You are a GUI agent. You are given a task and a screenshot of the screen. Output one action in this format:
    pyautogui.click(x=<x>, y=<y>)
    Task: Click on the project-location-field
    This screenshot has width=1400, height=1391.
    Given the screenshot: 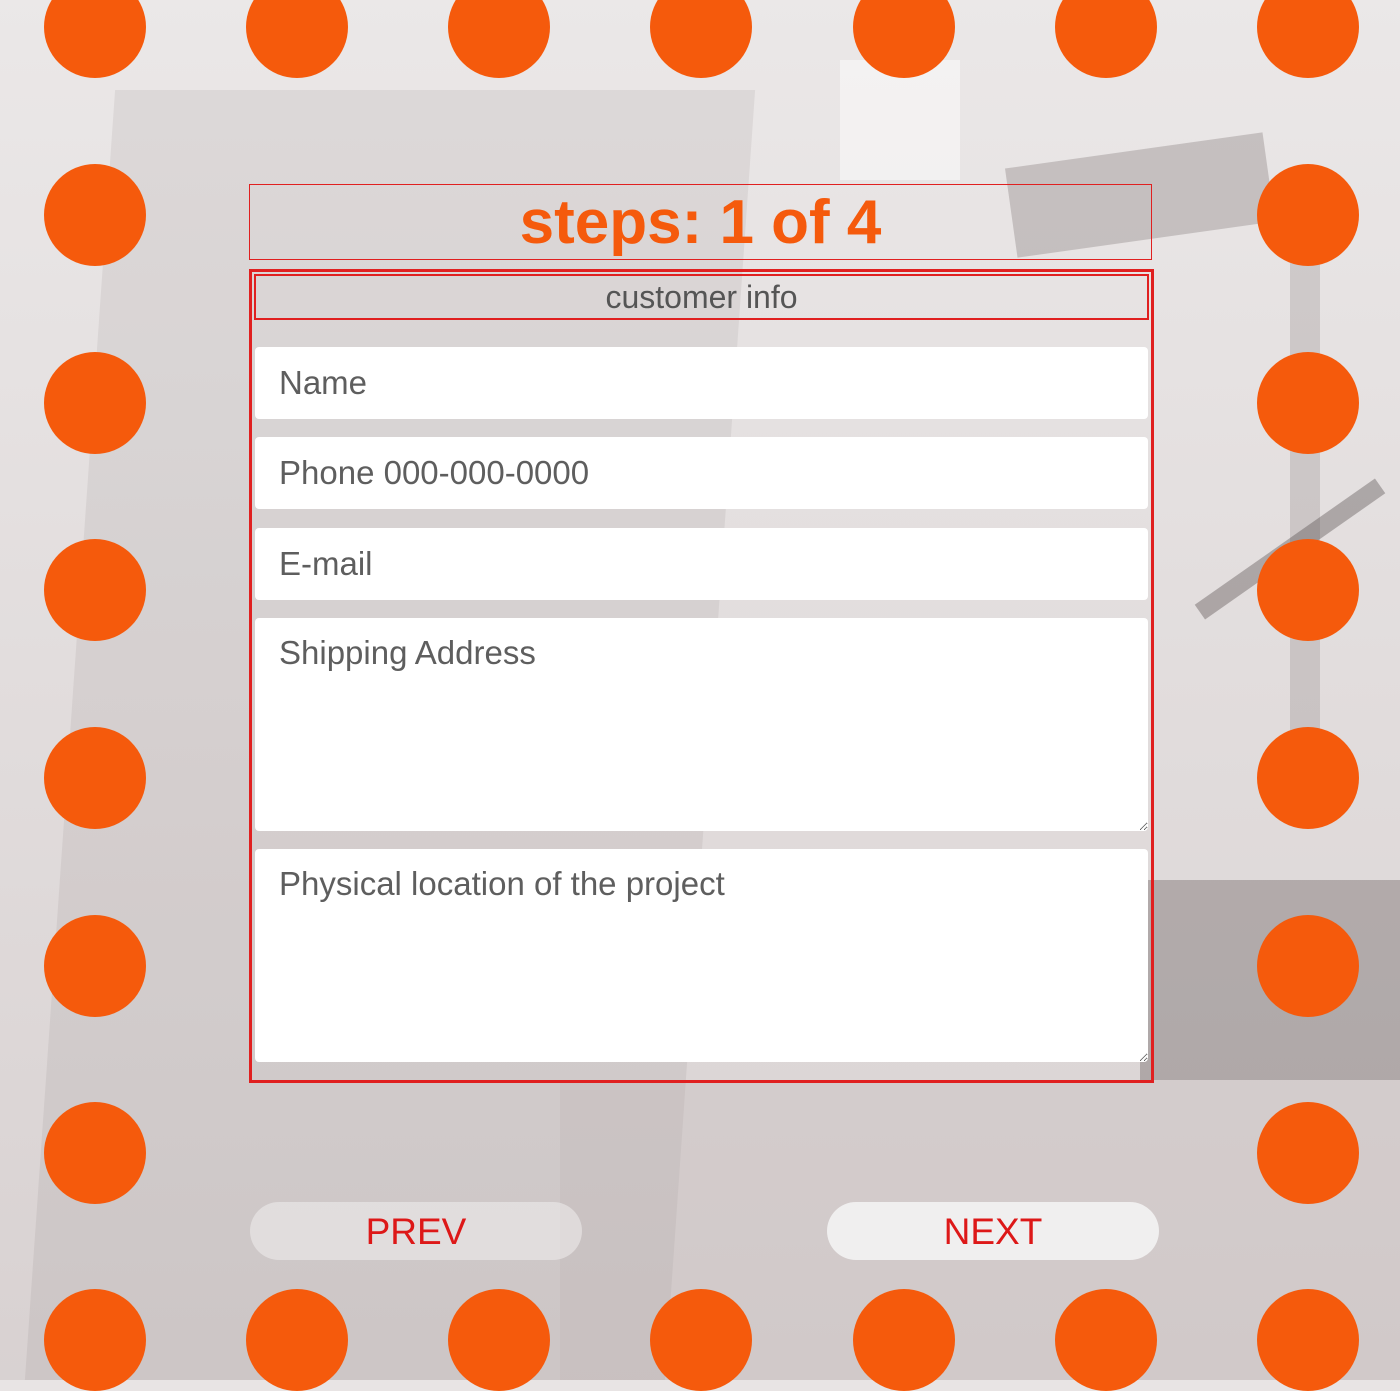 What is the action you would take?
    pyautogui.click(x=701, y=955)
    